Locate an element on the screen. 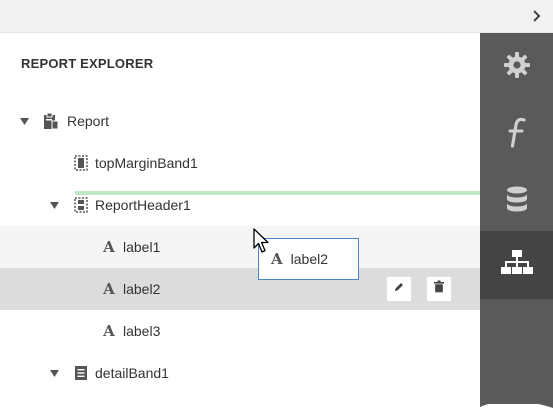 The width and height of the screenshot is (553, 412). database-icon is located at coordinates (517, 203).